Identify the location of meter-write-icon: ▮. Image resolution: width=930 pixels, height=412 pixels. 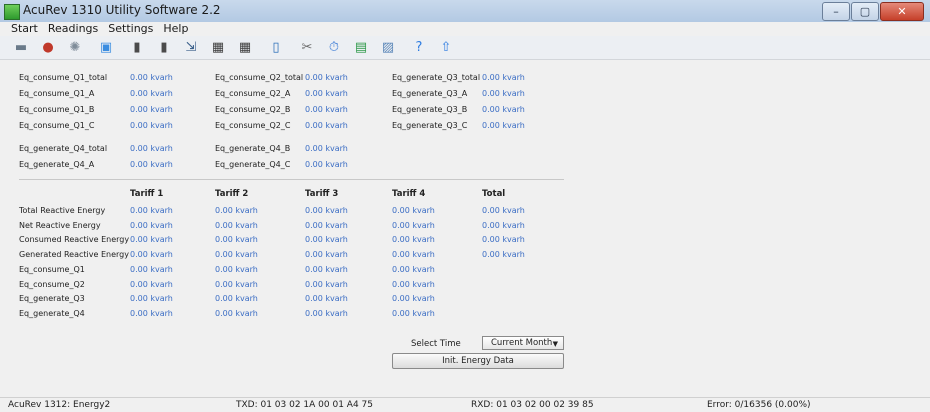
(164, 47).